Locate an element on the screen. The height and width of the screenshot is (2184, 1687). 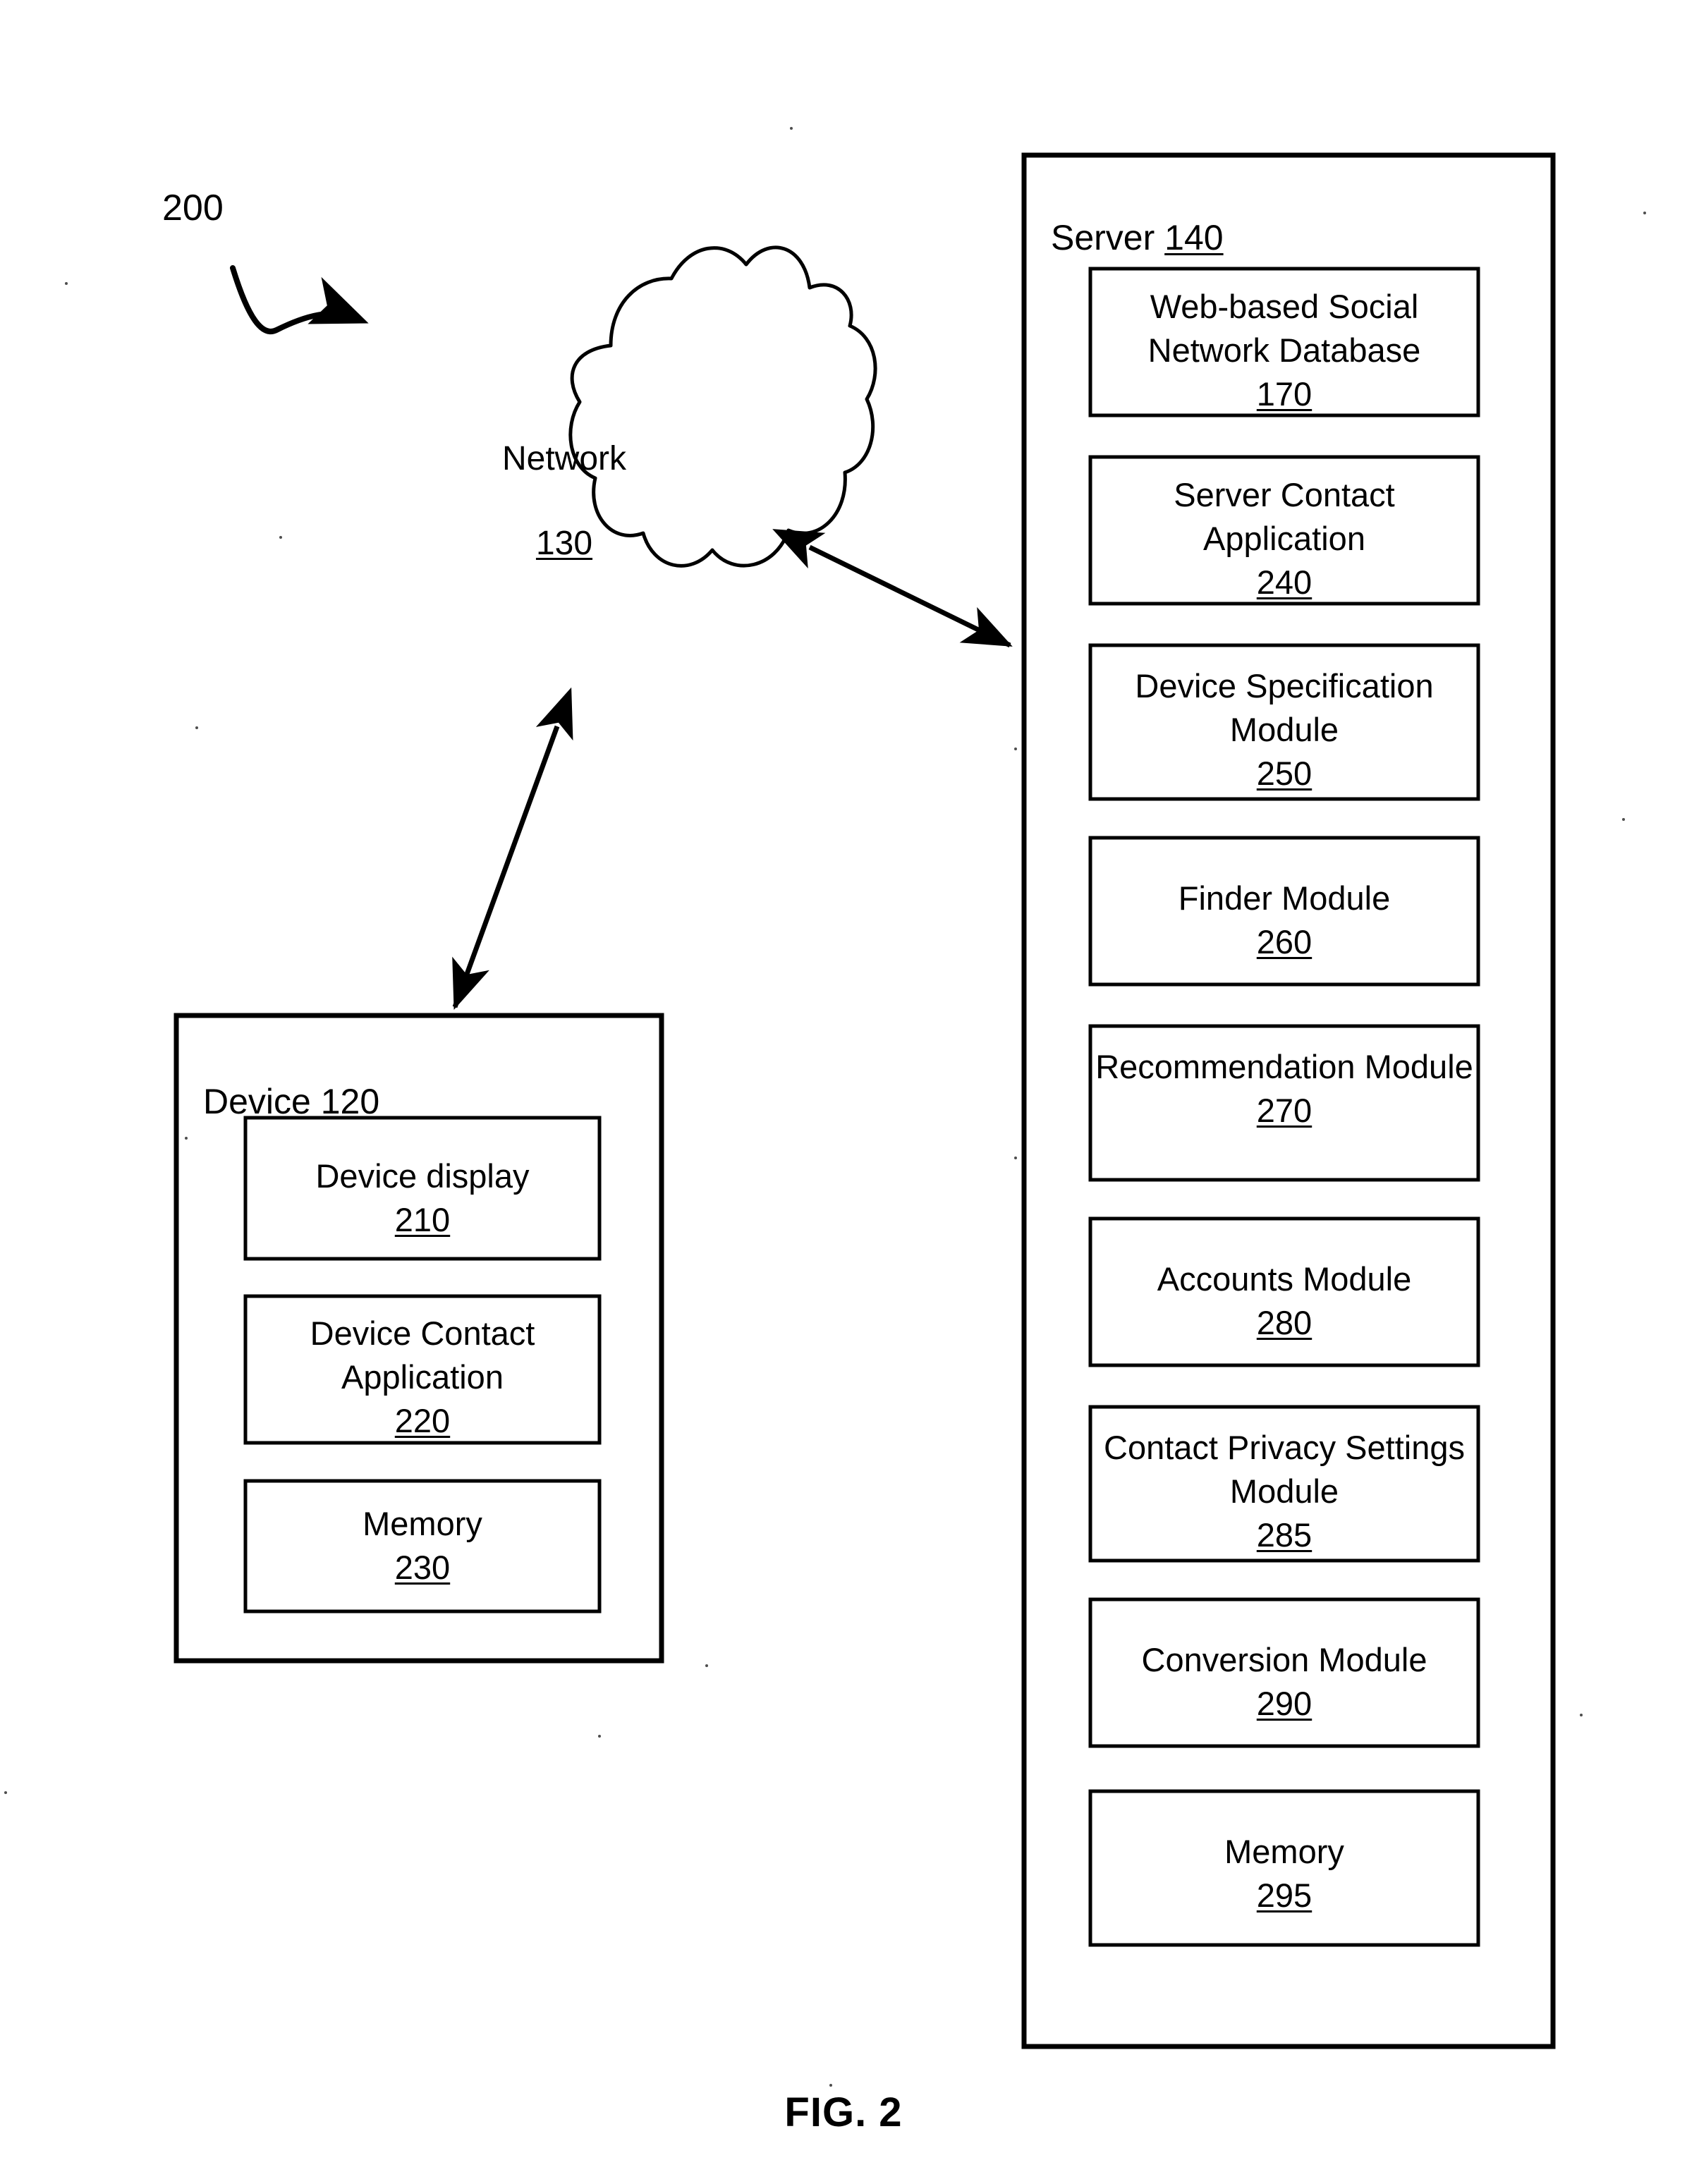
network-ref-number: 130 is located at coordinates (564, 543).